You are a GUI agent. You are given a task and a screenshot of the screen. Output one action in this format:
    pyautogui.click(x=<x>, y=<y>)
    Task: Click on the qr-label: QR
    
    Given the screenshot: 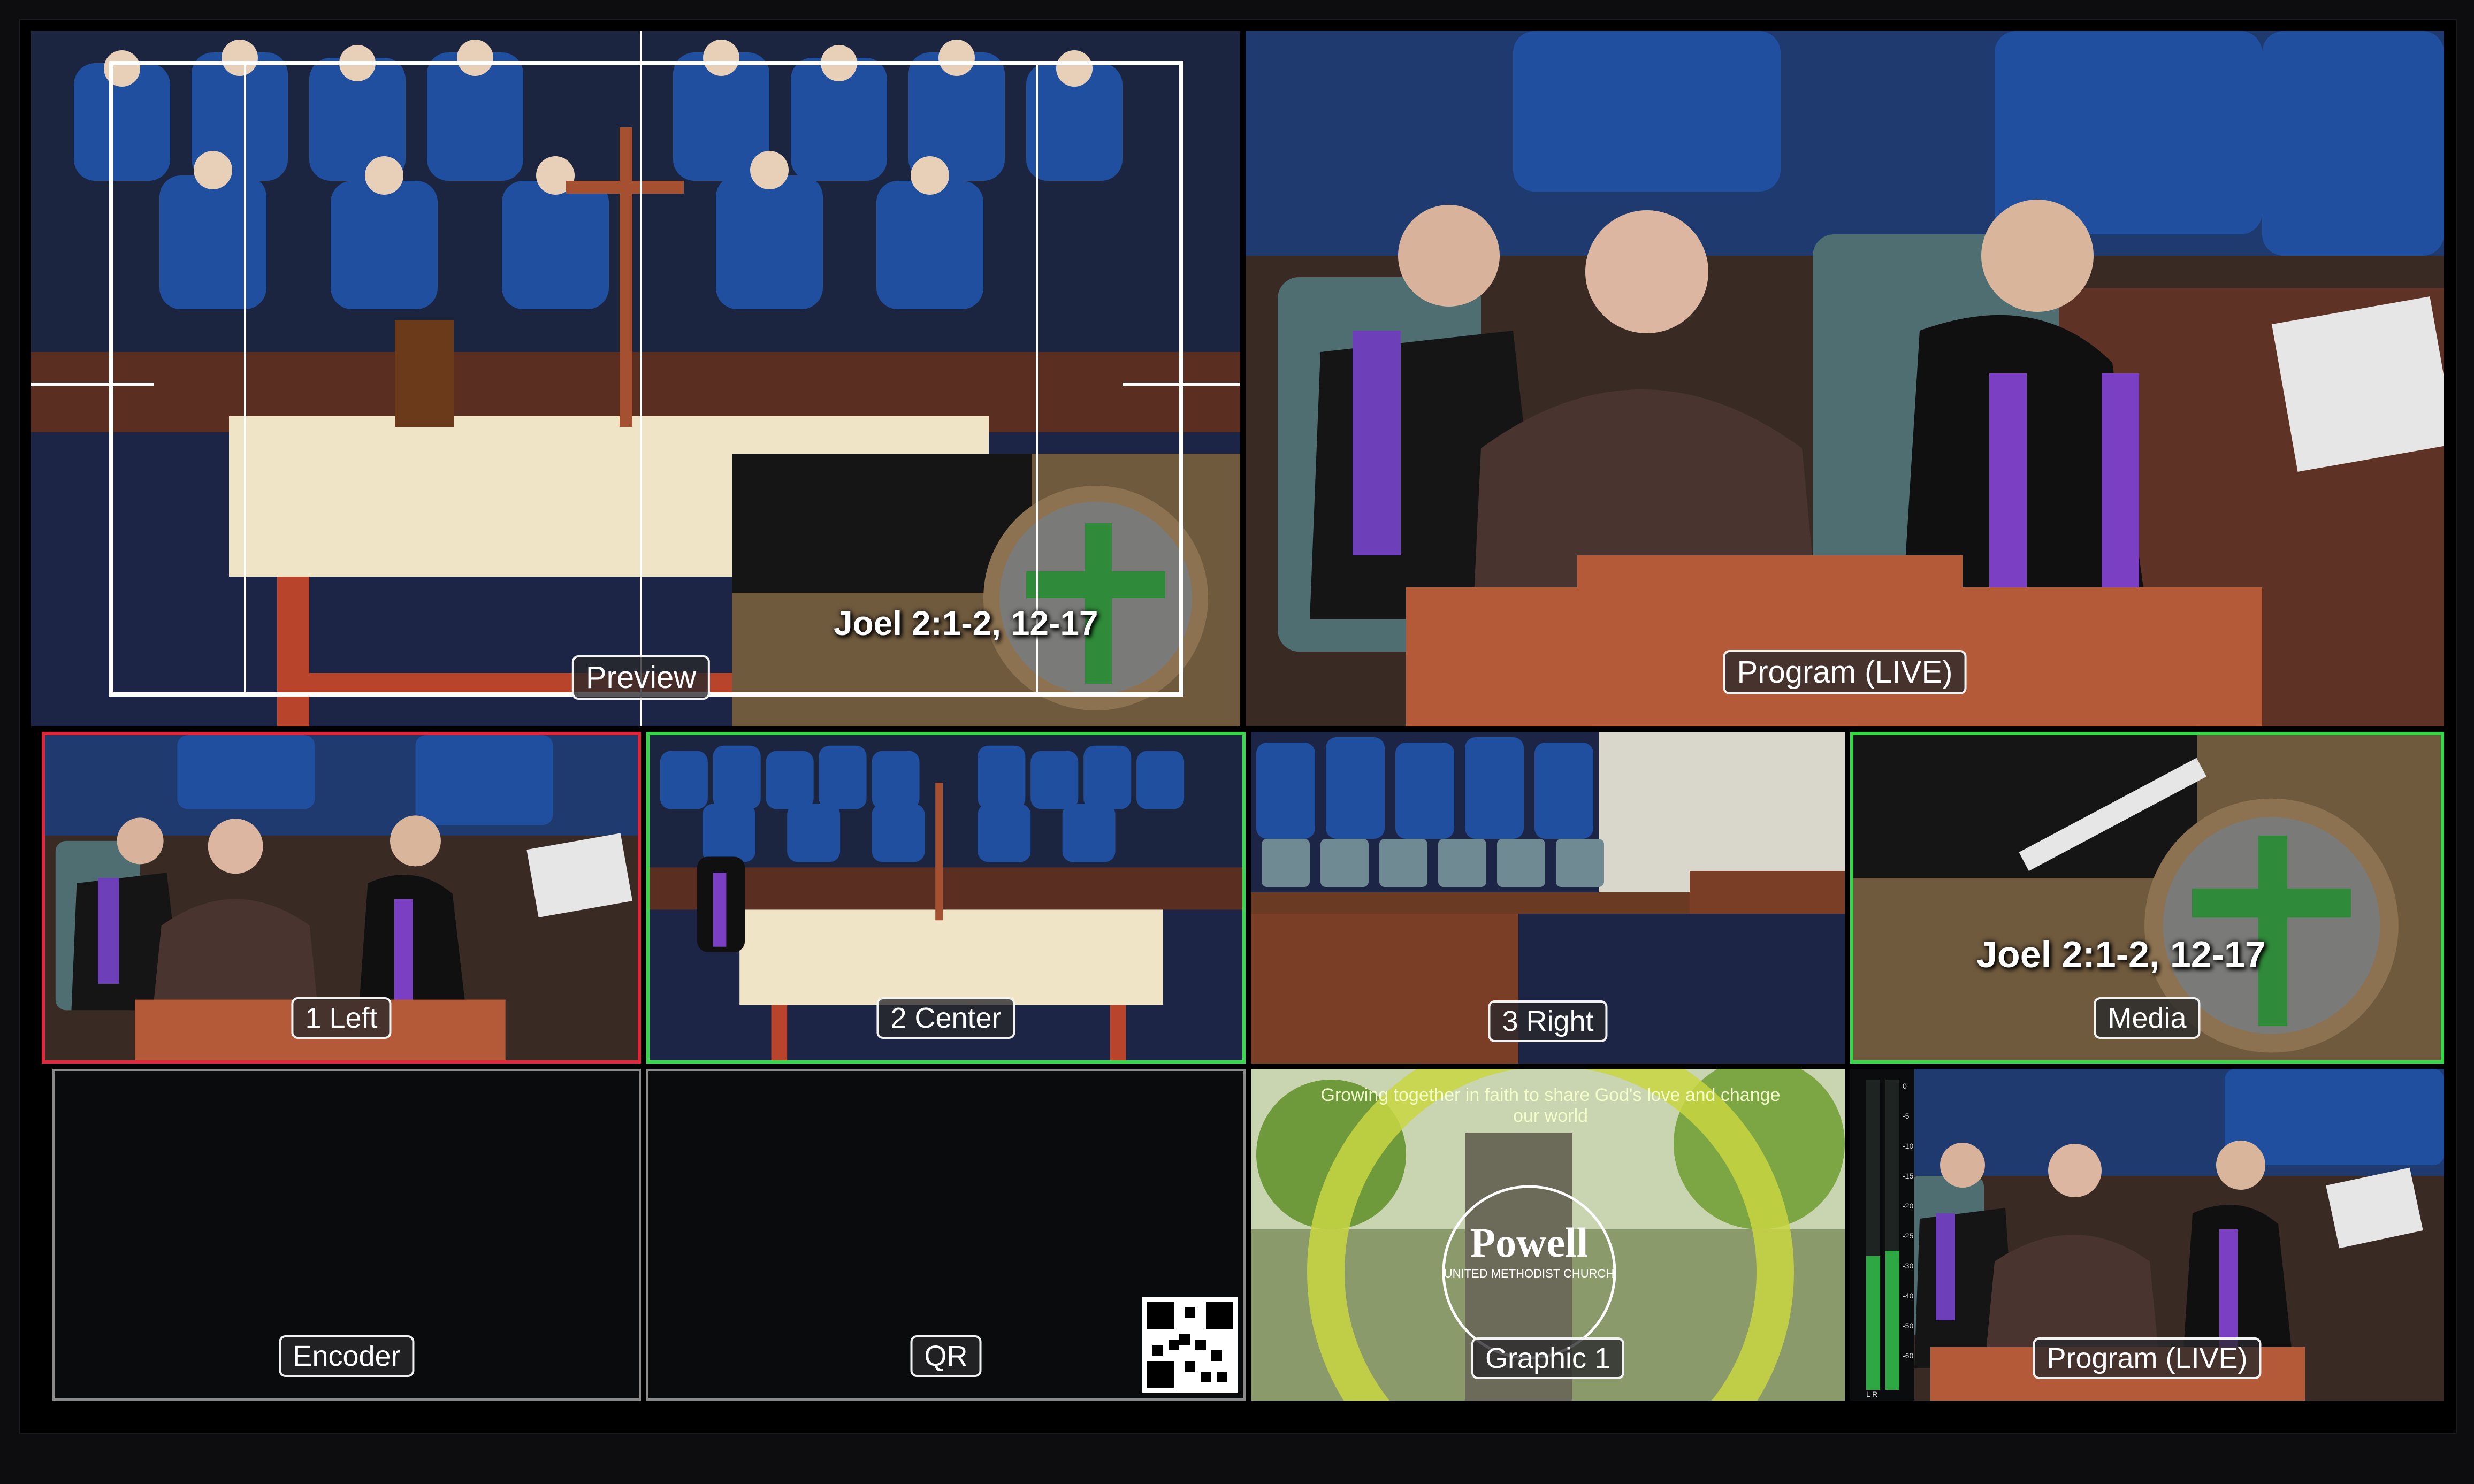 What is the action you would take?
    pyautogui.click(x=946, y=1356)
    